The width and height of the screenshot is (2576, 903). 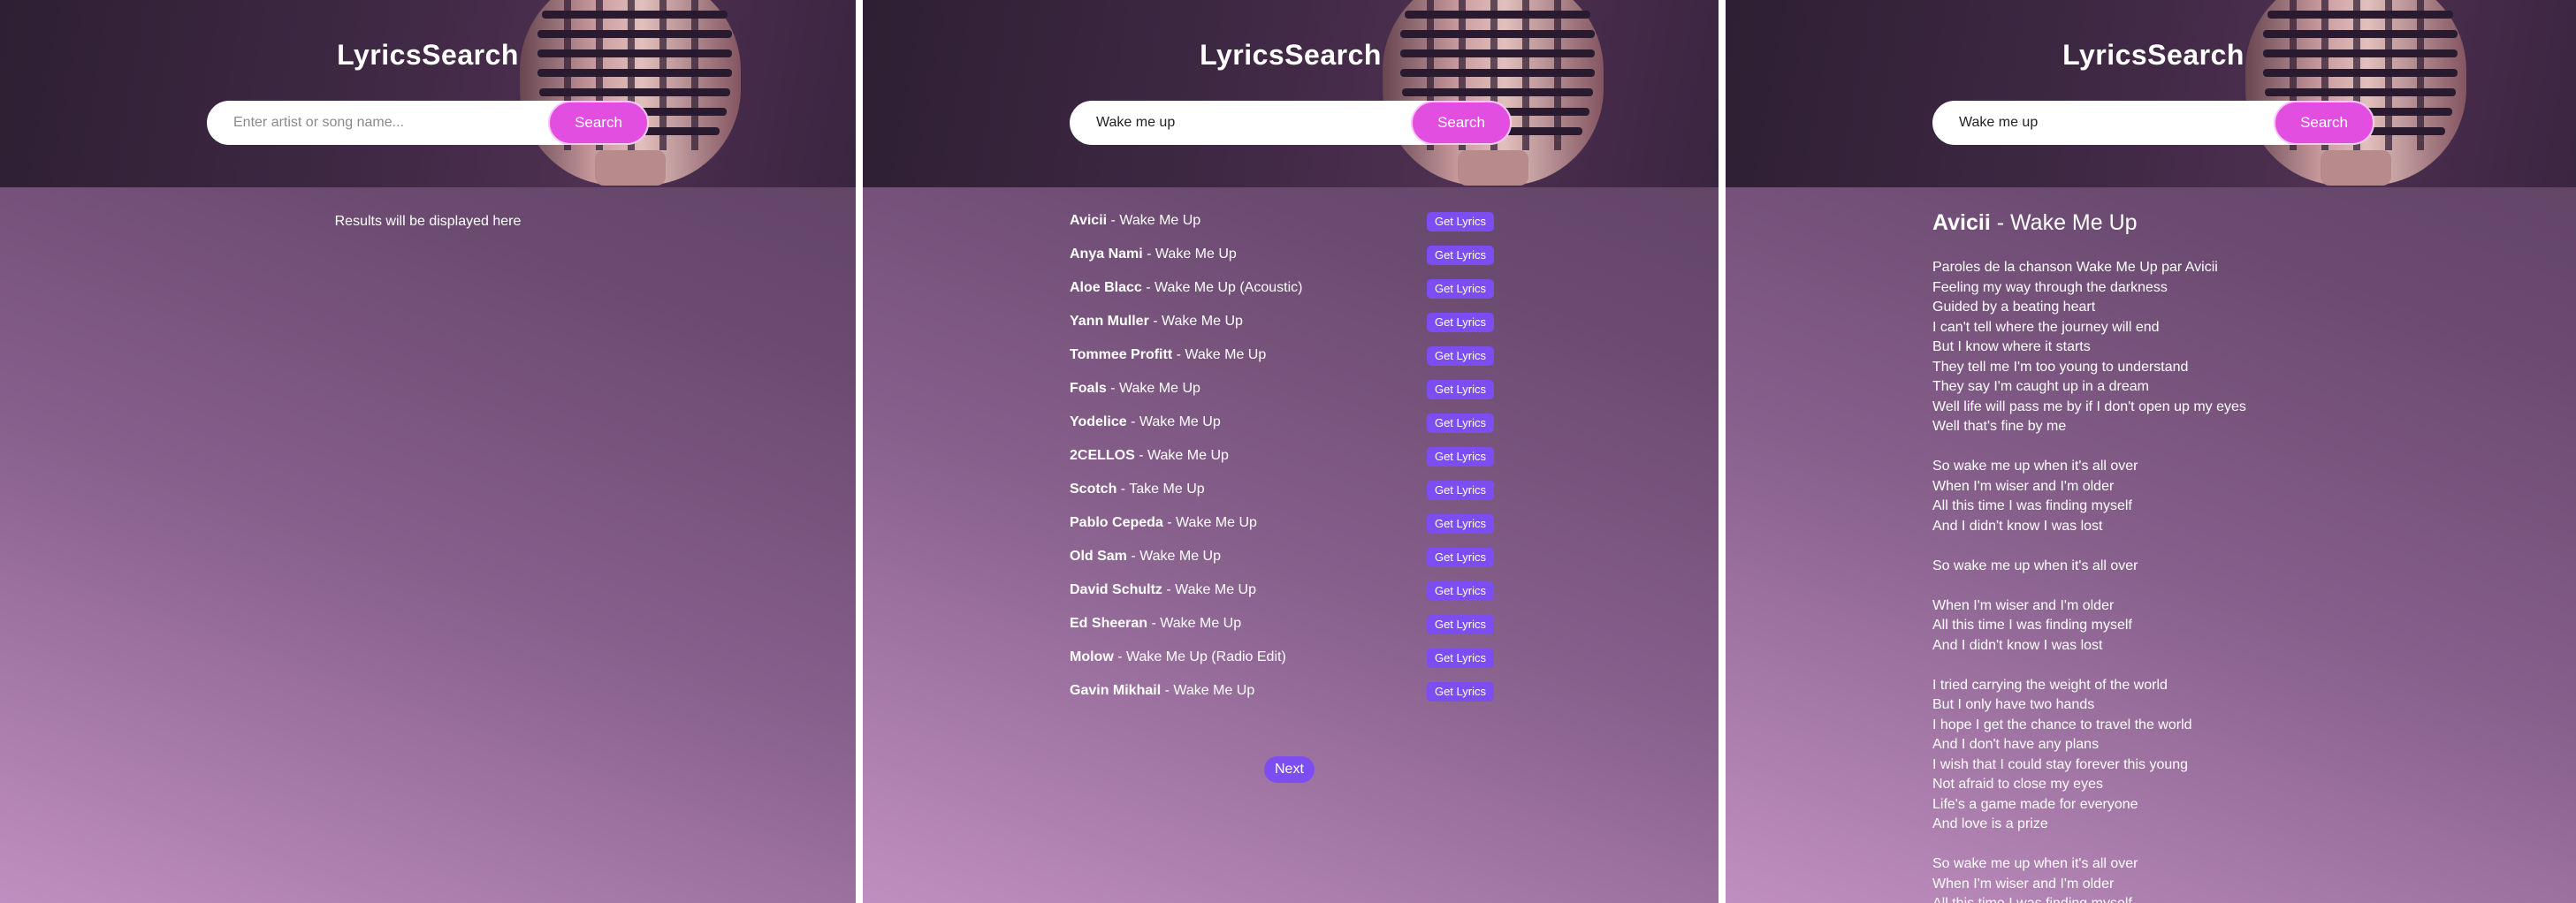 What do you see at coordinates (1990, 823) in the screenshot?
I see `lyric-line: And love is a prize` at bounding box center [1990, 823].